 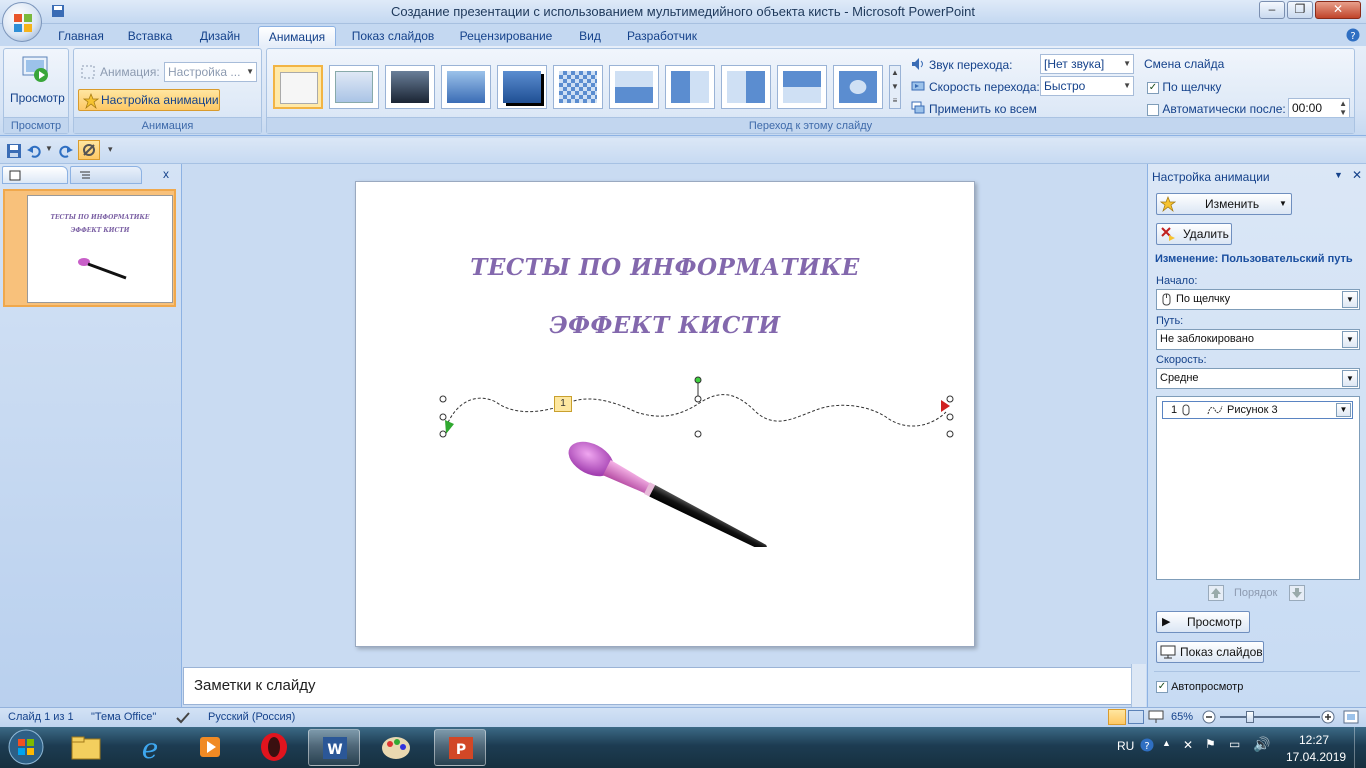 What do you see at coordinates (1316, 757) in the screenshot?
I see `clock-date: 17.04.2019` at bounding box center [1316, 757].